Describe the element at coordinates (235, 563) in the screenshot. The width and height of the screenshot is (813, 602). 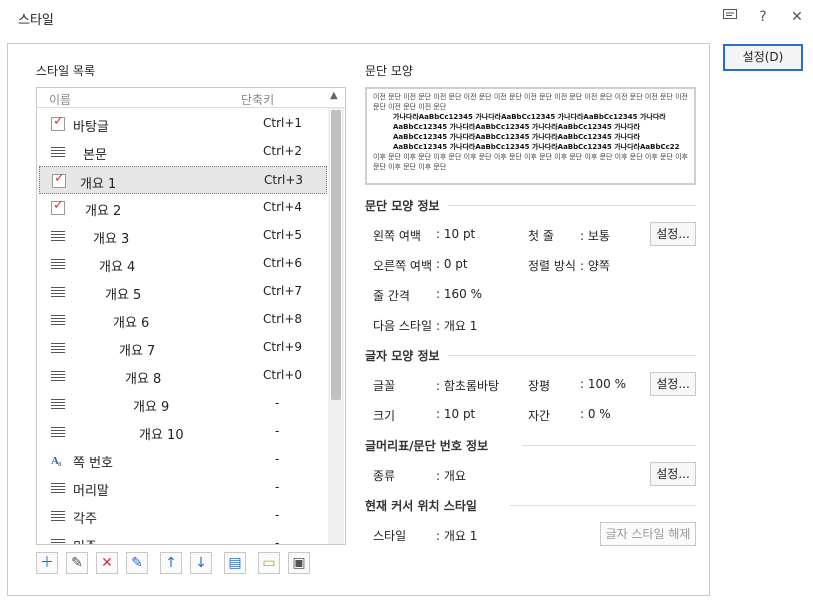
I see `import-style-button: ▤` at that location.